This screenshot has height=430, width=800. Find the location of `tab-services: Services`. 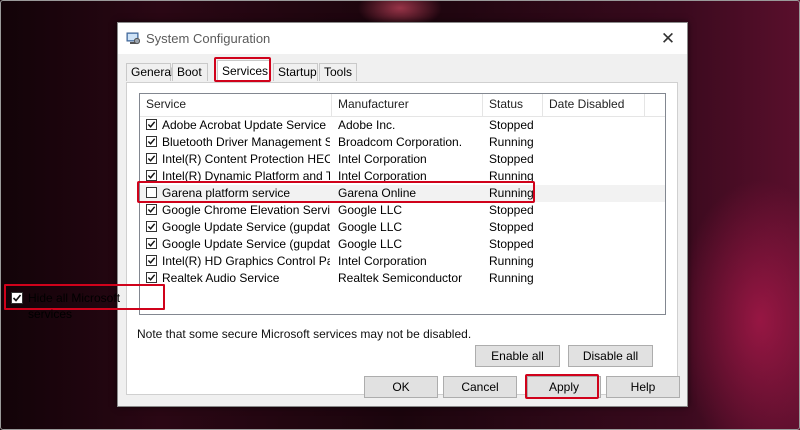

tab-services: Services is located at coordinates (243, 71).